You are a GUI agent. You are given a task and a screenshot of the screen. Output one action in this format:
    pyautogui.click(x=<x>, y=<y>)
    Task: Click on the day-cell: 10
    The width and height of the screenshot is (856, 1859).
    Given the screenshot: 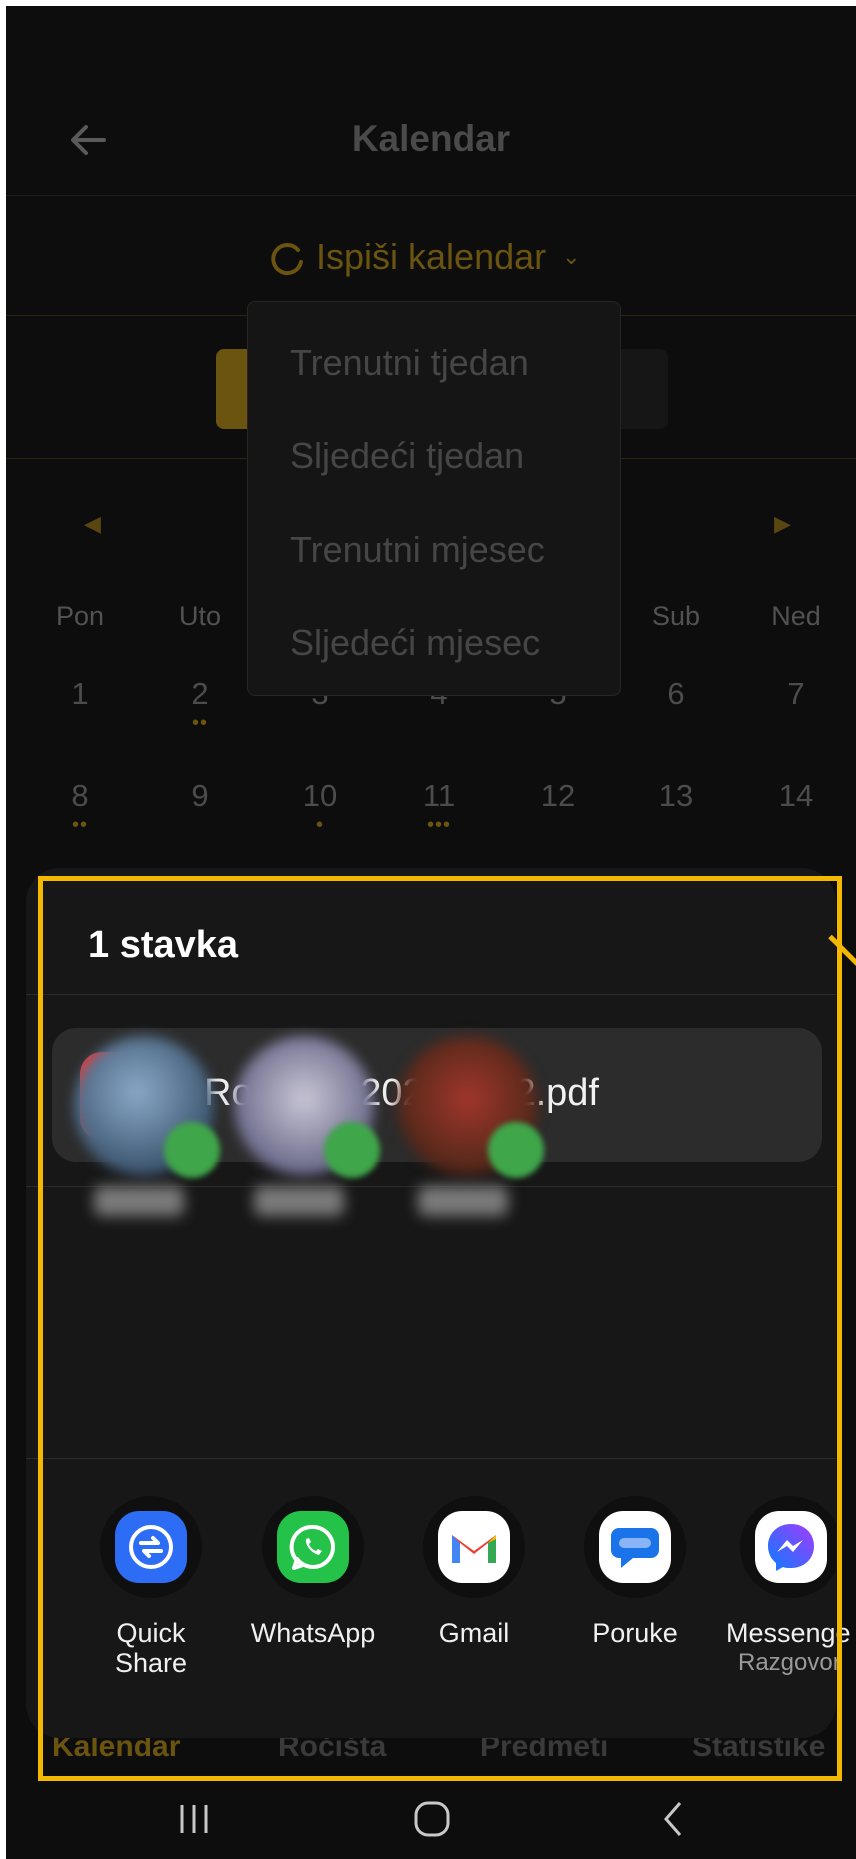 What is the action you would take?
    pyautogui.click(x=320, y=796)
    